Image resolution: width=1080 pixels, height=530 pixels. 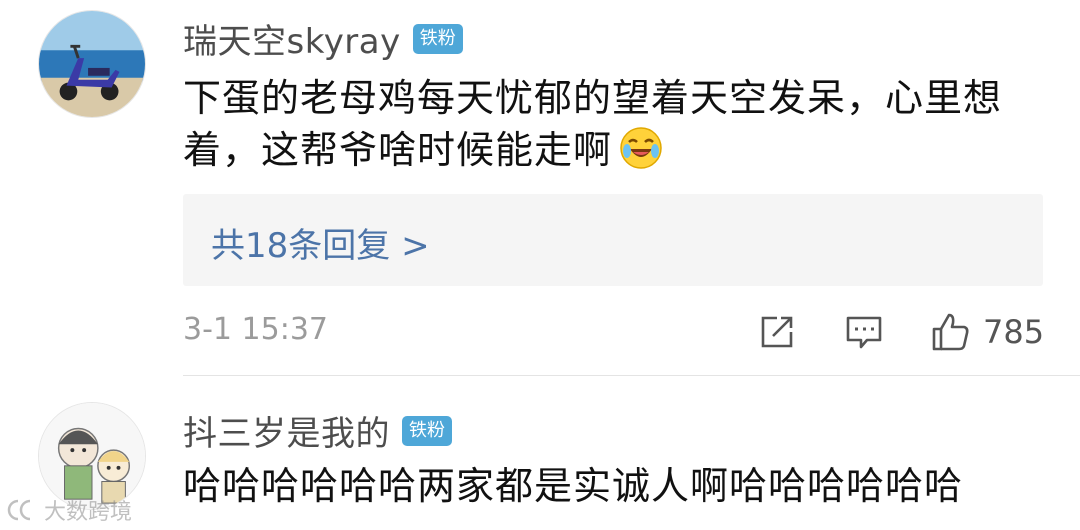 I want to click on share-icon, so click(x=777, y=332).